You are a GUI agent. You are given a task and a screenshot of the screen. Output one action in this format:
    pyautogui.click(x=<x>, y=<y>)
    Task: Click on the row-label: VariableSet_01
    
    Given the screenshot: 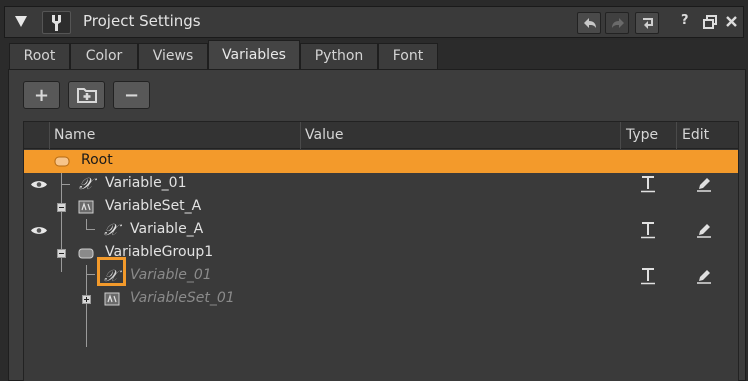 What is the action you would take?
    pyautogui.click(x=182, y=298)
    